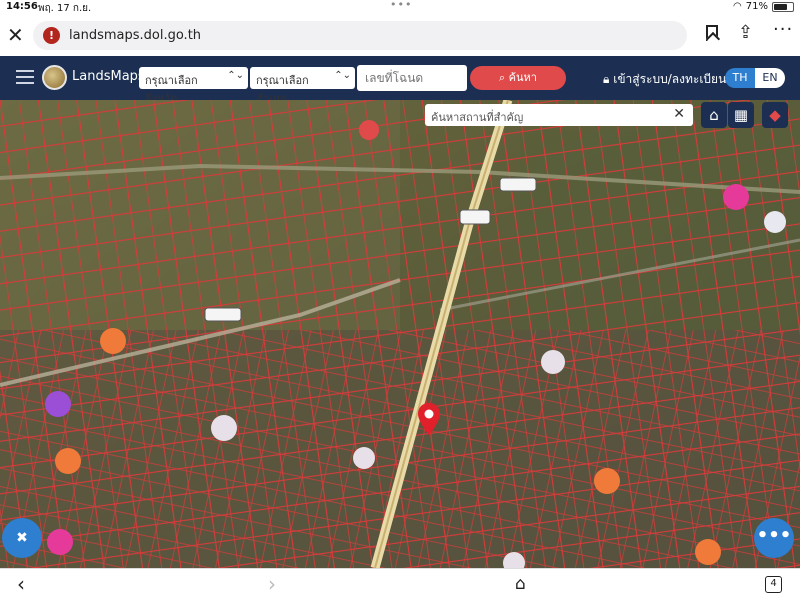 This screenshot has height=600, width=800. What do you see at coordinates (756, 6) in the screenshot?
I see `battery-percent: 71%` at bounding box center [756, 6].